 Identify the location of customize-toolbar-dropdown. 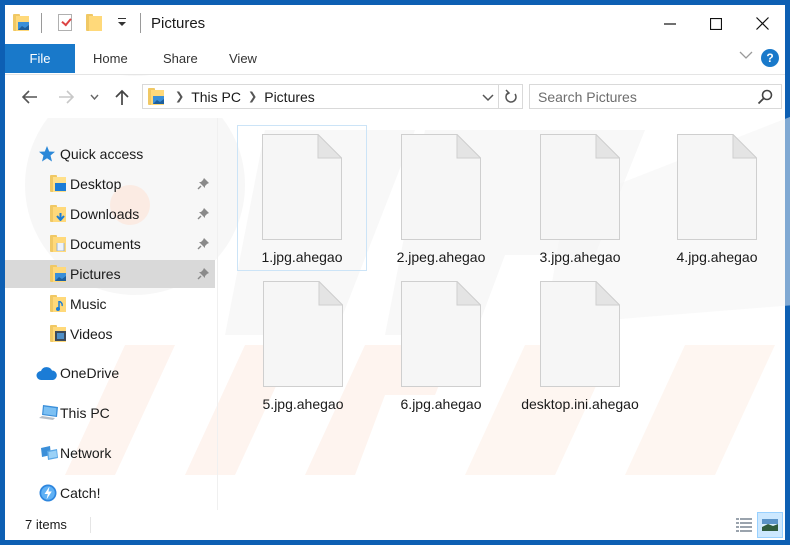
(122, 22).